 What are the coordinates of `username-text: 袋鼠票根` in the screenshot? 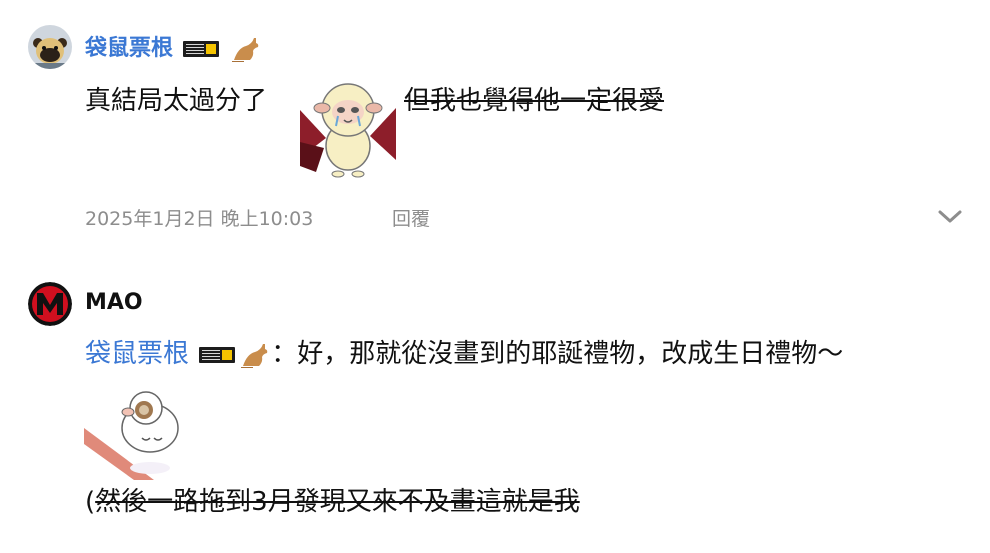 It's located at (129, 48).